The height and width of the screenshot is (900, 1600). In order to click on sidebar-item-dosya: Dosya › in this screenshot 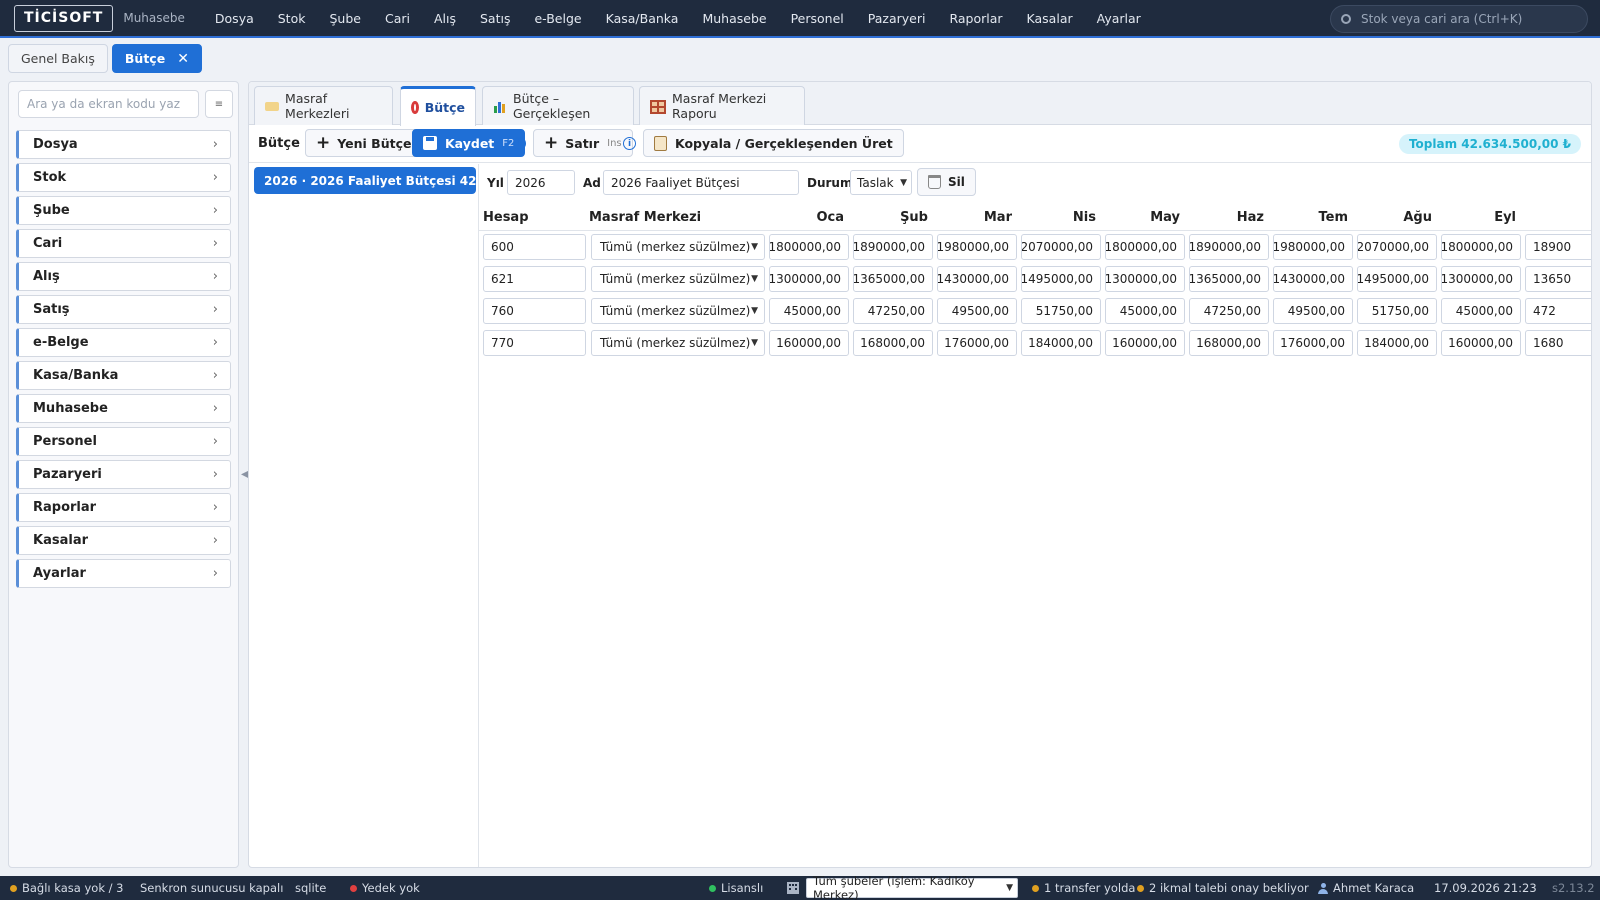, I will do `click(123, 144)`.